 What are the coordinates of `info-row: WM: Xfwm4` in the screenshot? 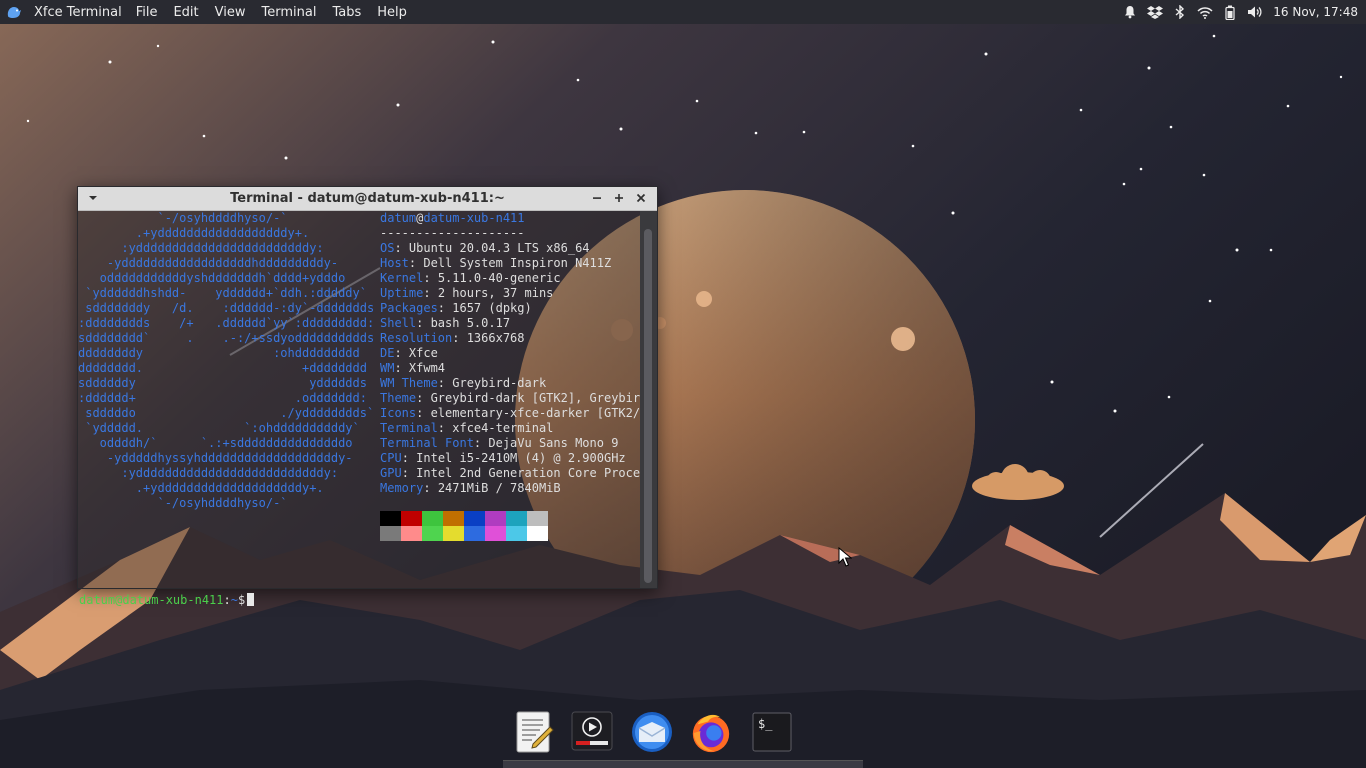 It's located at (413, 368).